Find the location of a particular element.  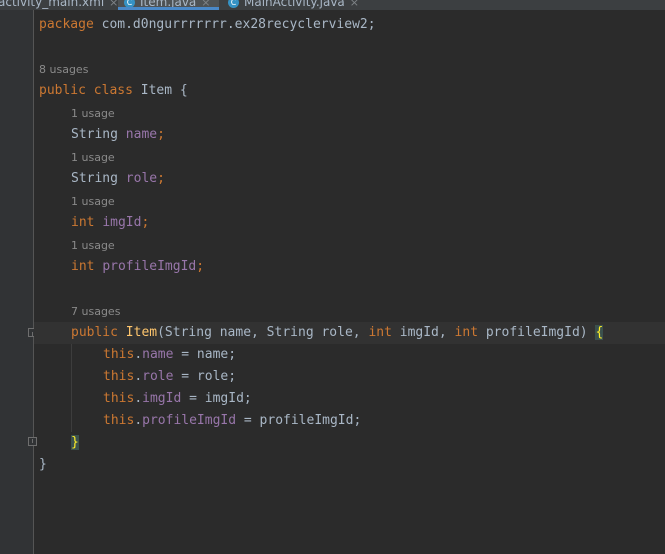

tab-mainactivity-java: C MainActivity.java × is located at coordinates (293, 5).